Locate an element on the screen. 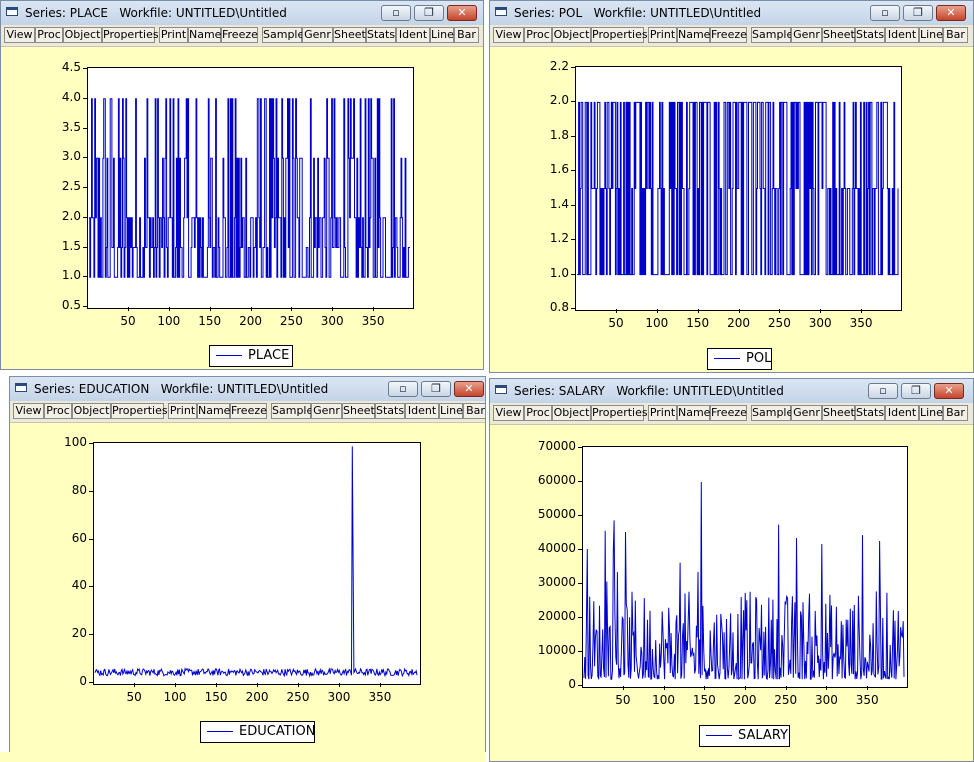  status-strip is located at coordinates (243, 757).